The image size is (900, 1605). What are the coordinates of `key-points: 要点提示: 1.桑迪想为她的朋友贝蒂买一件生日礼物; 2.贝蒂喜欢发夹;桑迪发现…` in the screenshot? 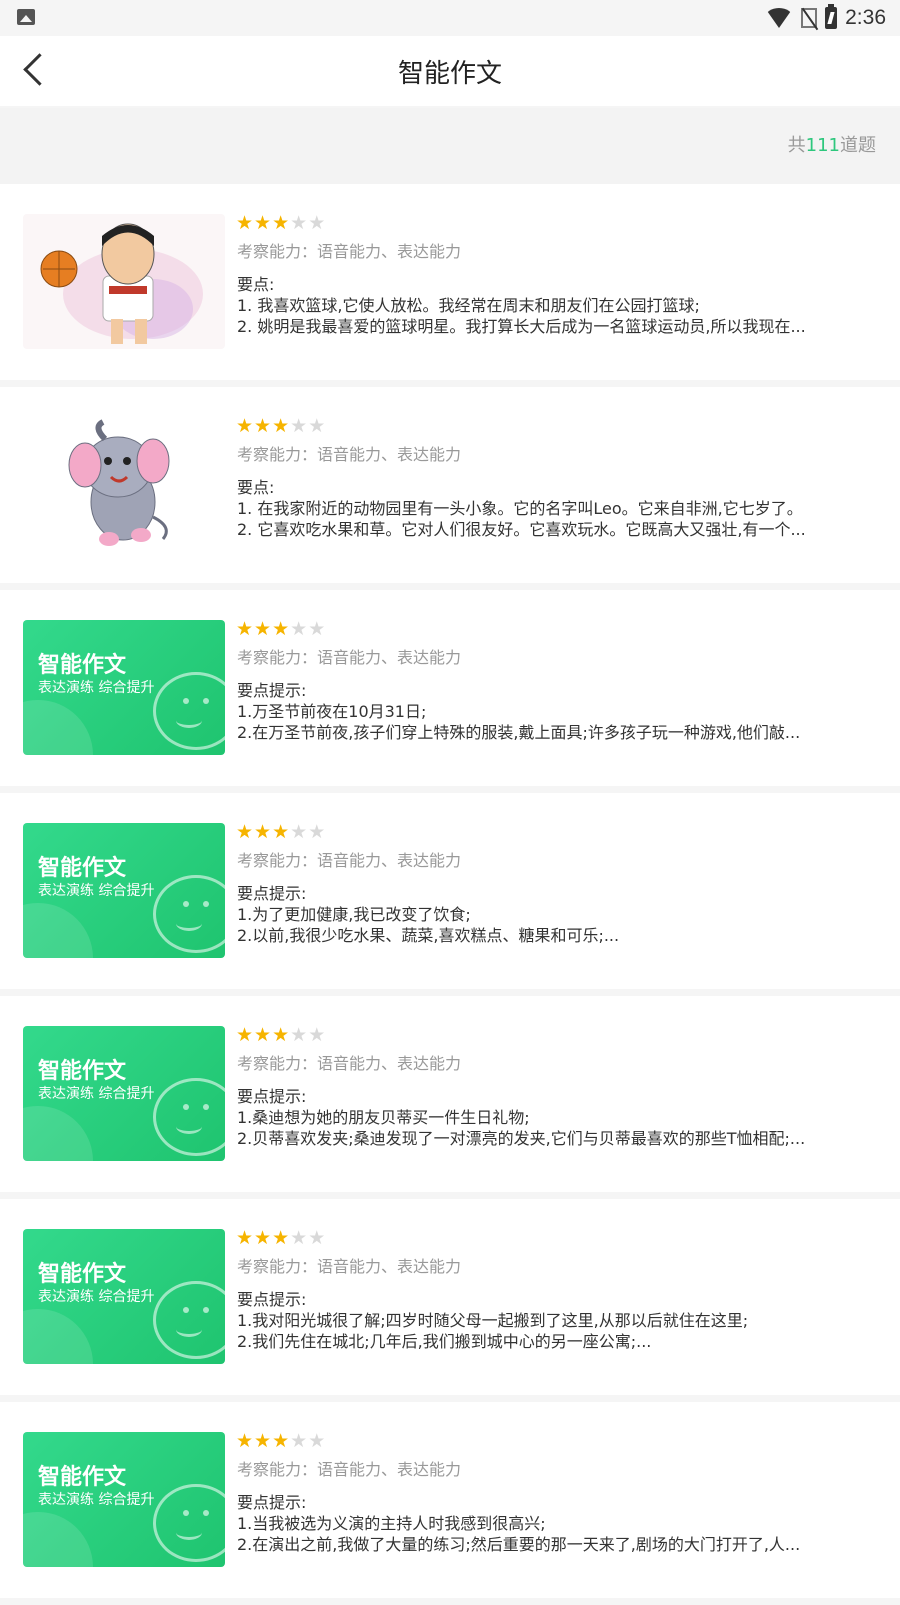 It's located at (553, 1117).